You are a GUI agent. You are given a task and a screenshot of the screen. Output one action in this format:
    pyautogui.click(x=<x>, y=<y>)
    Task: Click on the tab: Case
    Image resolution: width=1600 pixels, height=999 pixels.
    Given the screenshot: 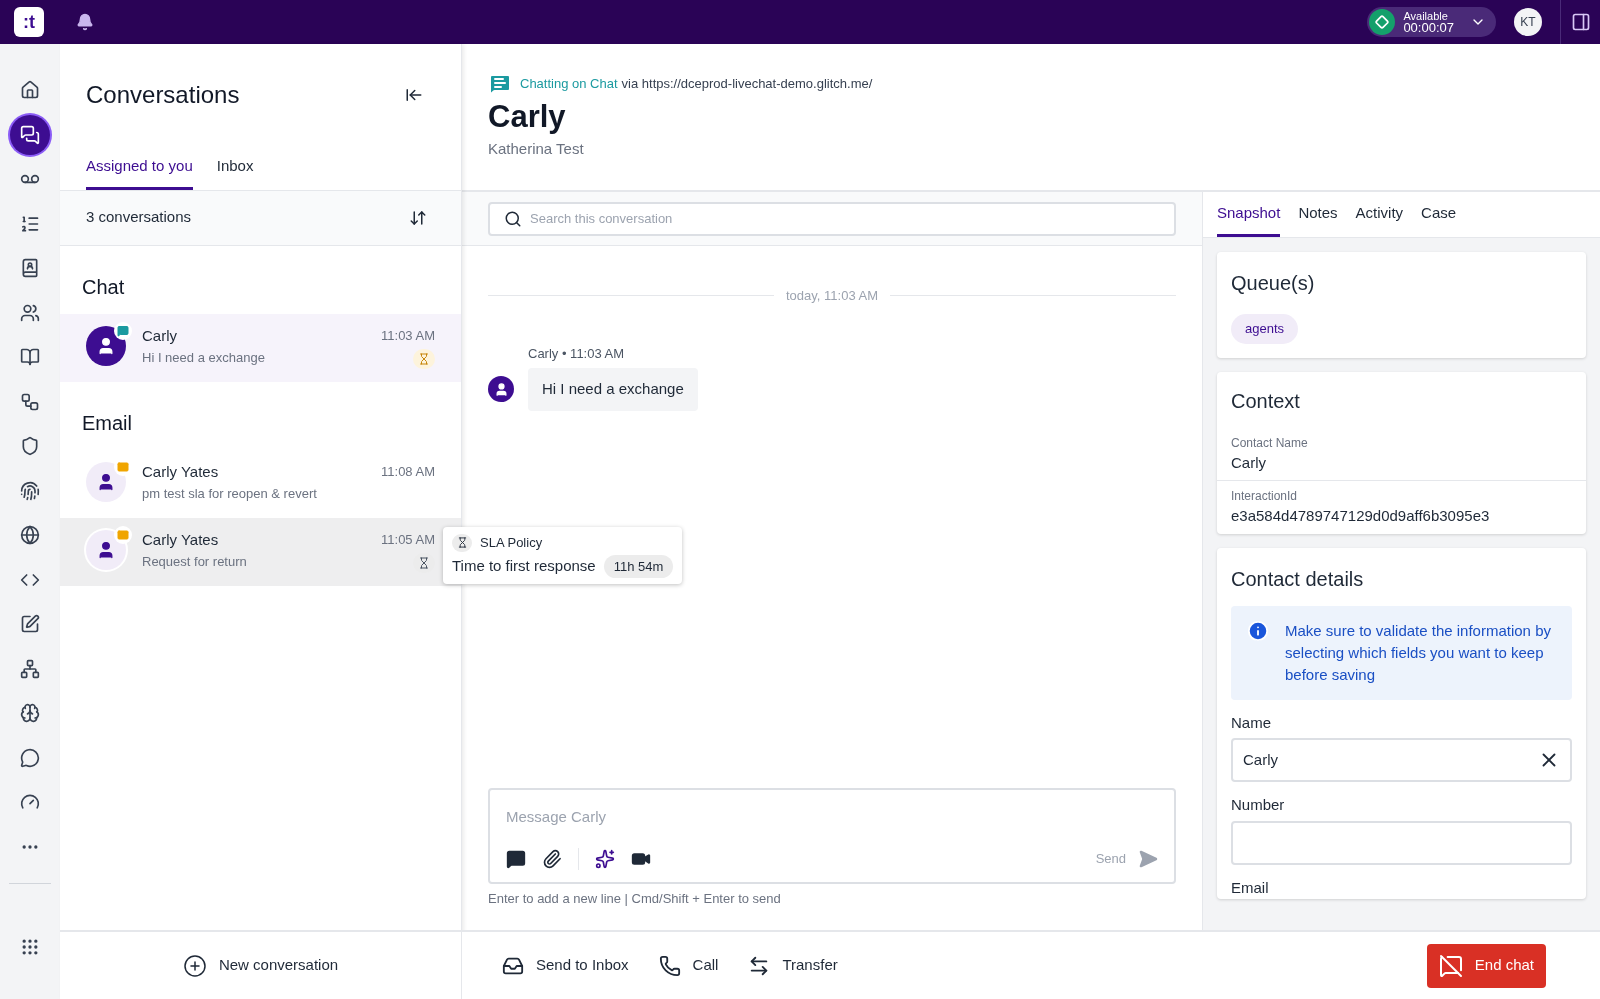 What is the action you would take?
    pyautogui.click(x=1439, y=219)
    